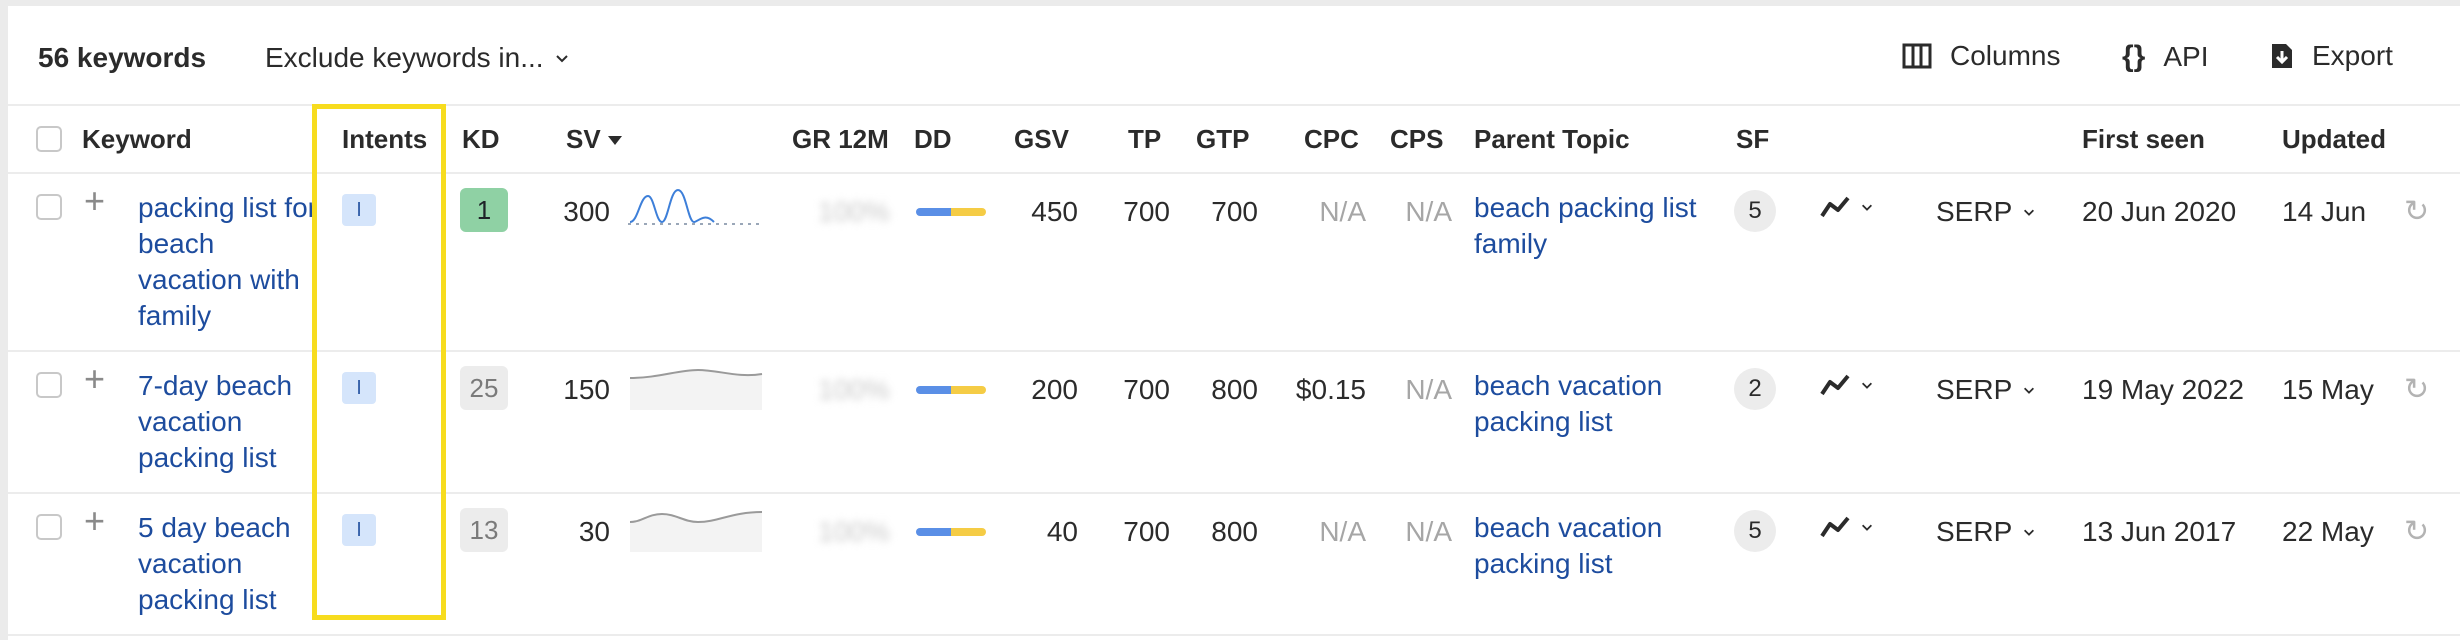  What do you see at coordinates (1330, 389) in the screenshot?
I see `cpc-value: $0.15` at bounding box center [1330, 389].